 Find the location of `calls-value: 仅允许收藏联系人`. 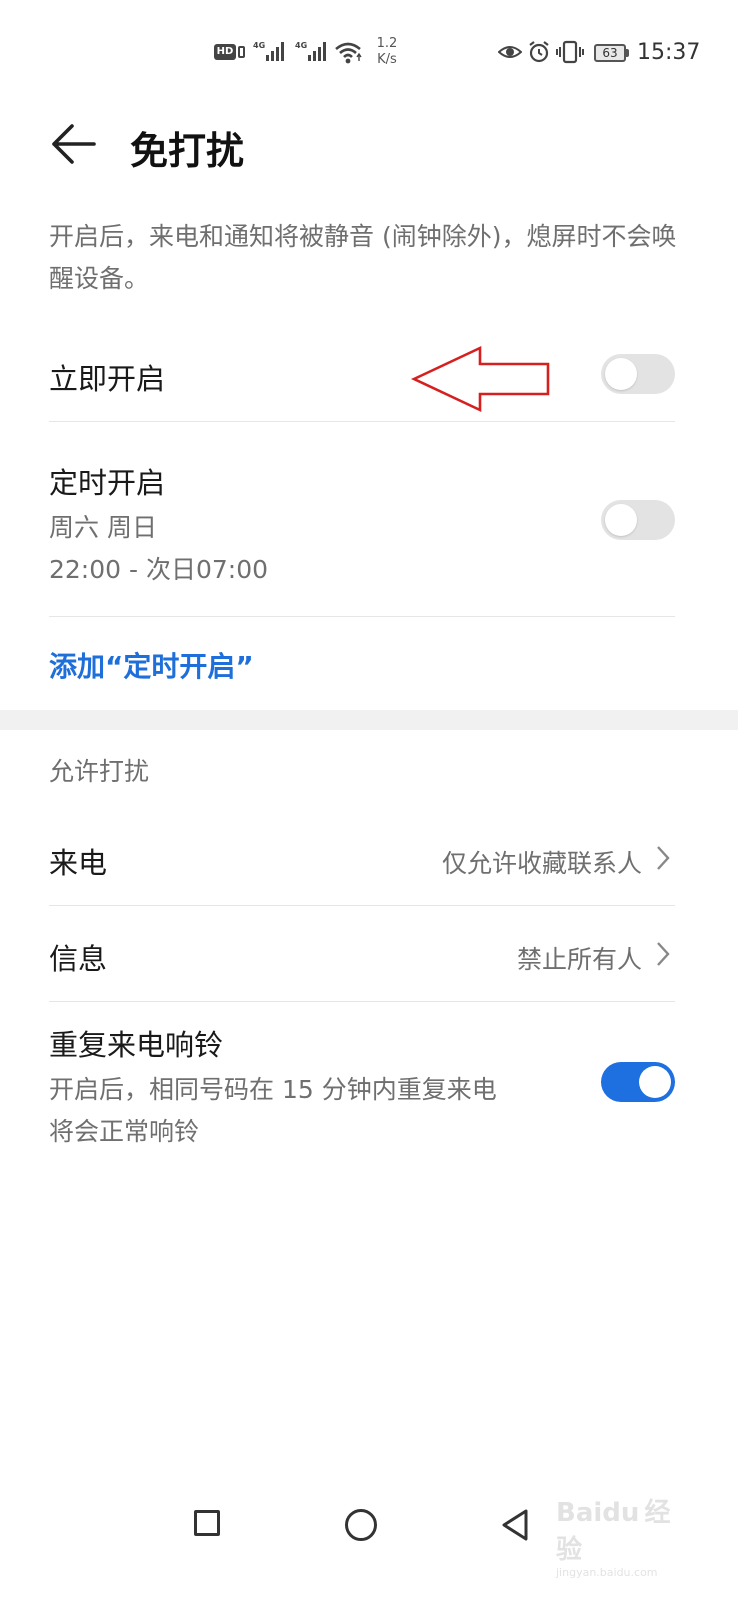

calls-value: 仅允许收藏联系人 is located at coordinates (542, 862).